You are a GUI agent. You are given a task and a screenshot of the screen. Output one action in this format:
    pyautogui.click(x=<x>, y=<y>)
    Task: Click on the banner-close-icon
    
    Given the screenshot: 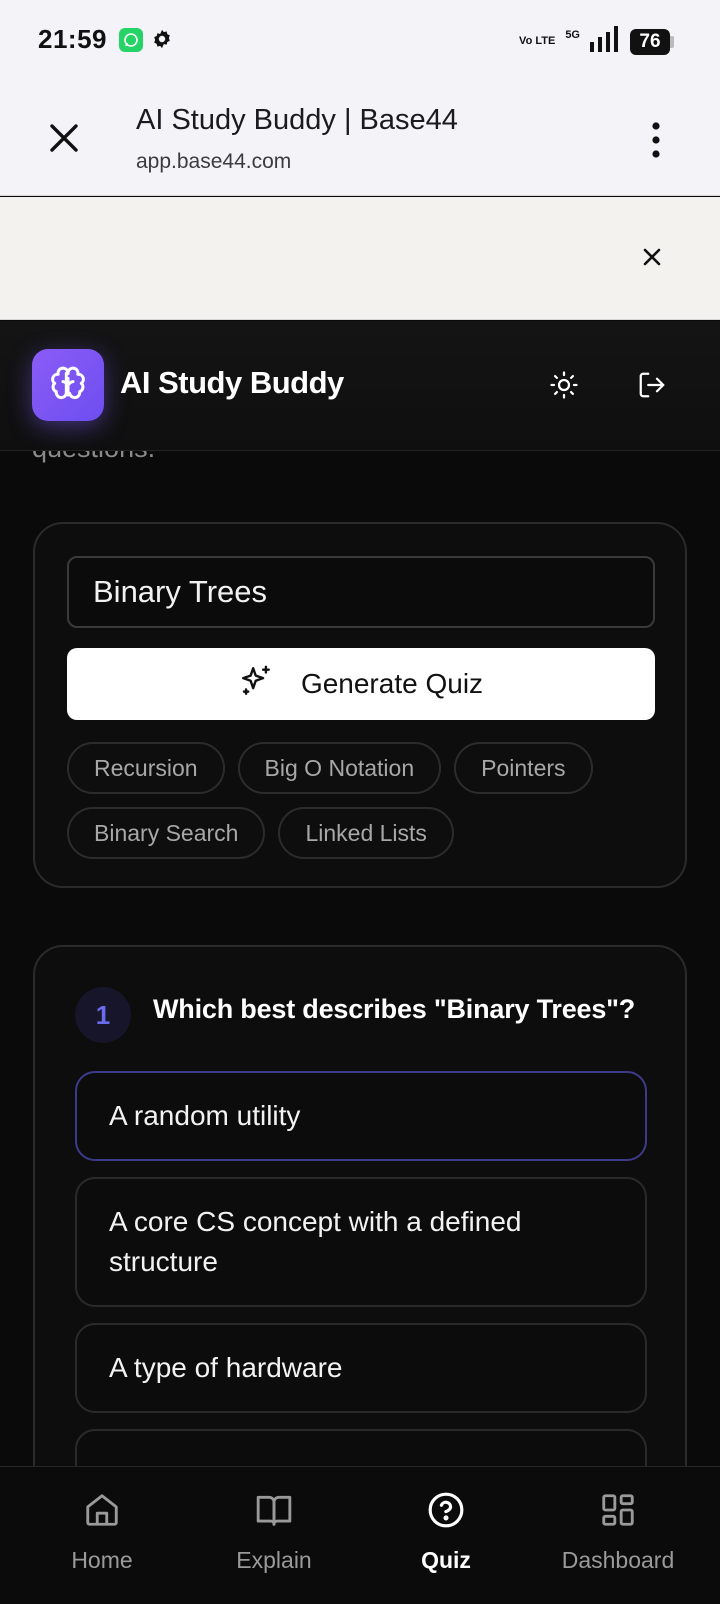 What is the action you would take?
    pyautogui.click(x=652, y=257)
    